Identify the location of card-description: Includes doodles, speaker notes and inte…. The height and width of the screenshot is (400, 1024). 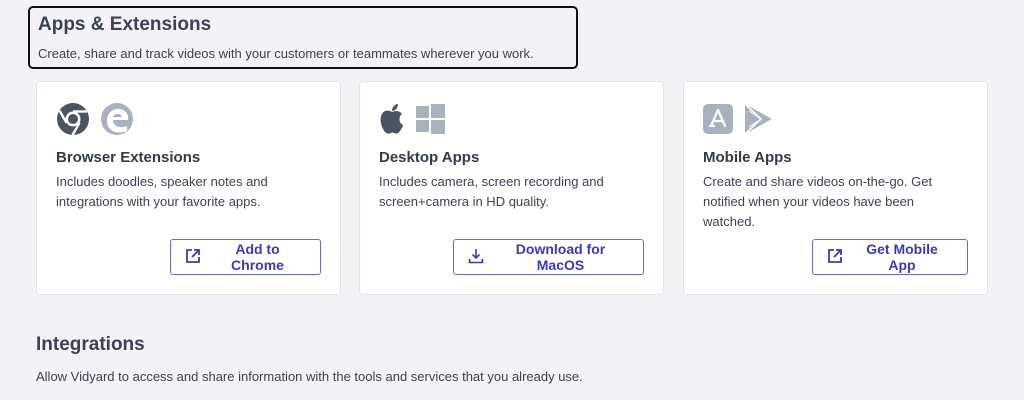
(162, 191).